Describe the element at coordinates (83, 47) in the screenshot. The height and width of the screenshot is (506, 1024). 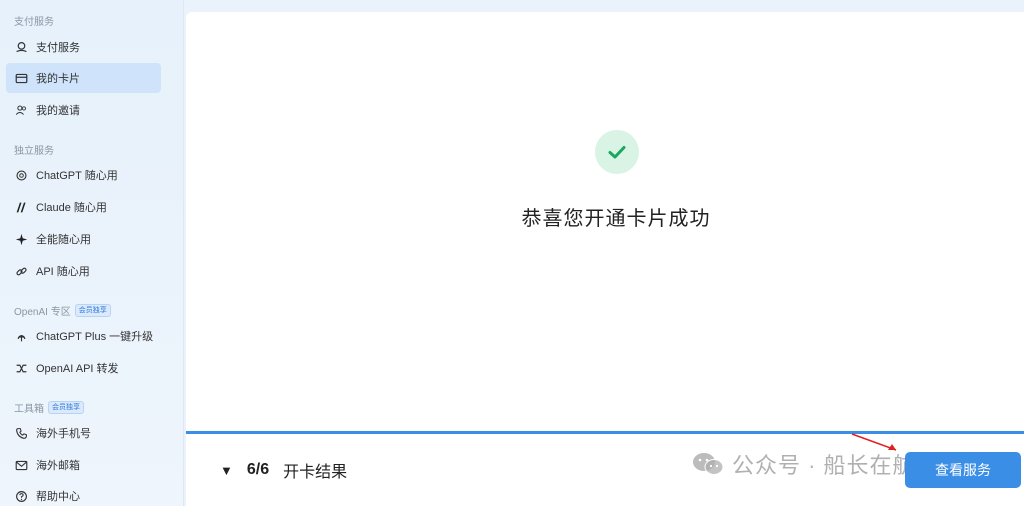
I see `sidebar-item-payment: 支付服务` at that location.